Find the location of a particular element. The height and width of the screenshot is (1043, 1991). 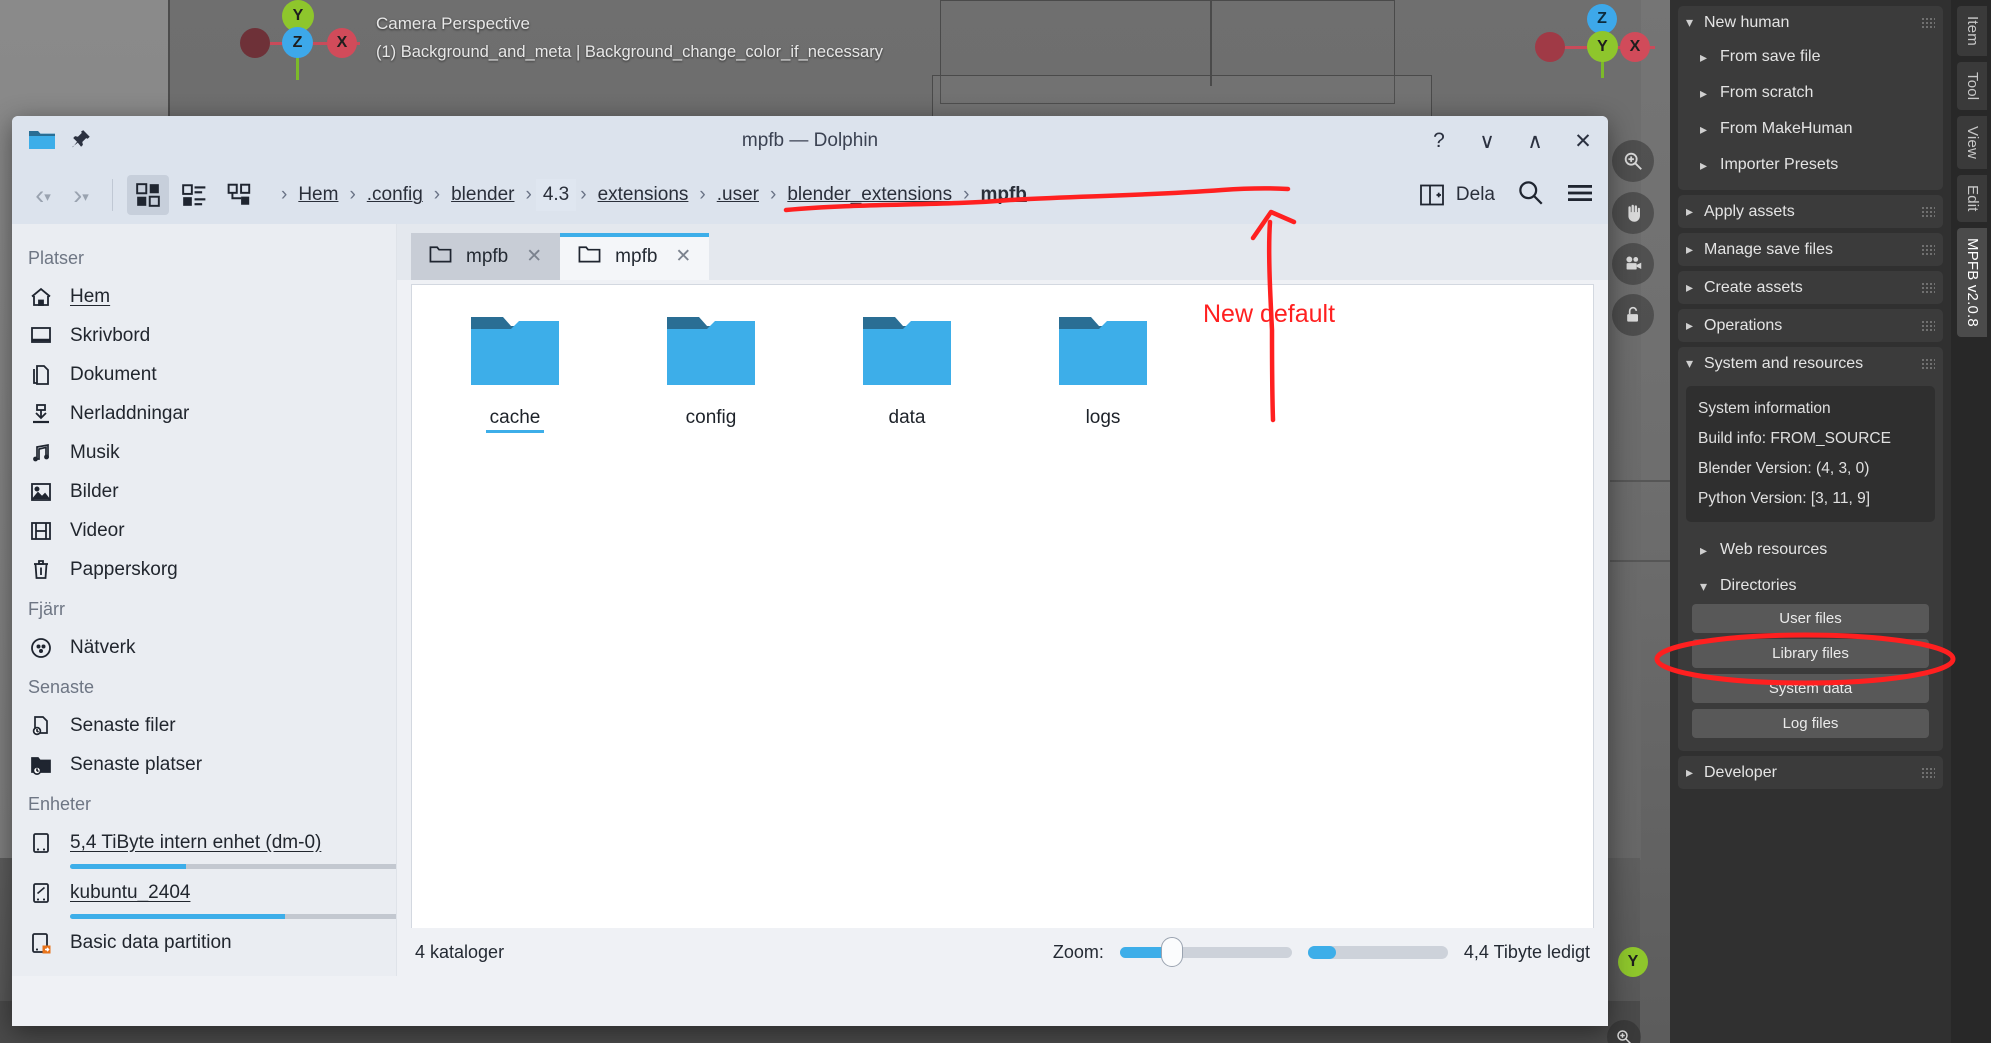

breadcrumb-item-extensions: extensions is located at coordinates (643, 195).